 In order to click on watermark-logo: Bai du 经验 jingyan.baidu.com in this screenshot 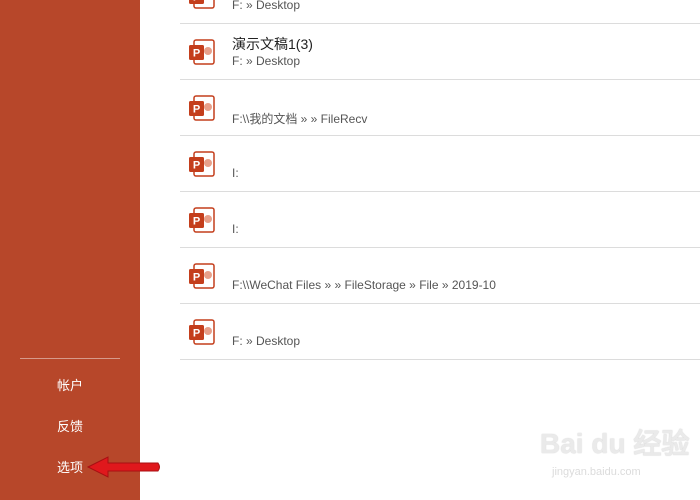, I will do `click(615, 455)`.